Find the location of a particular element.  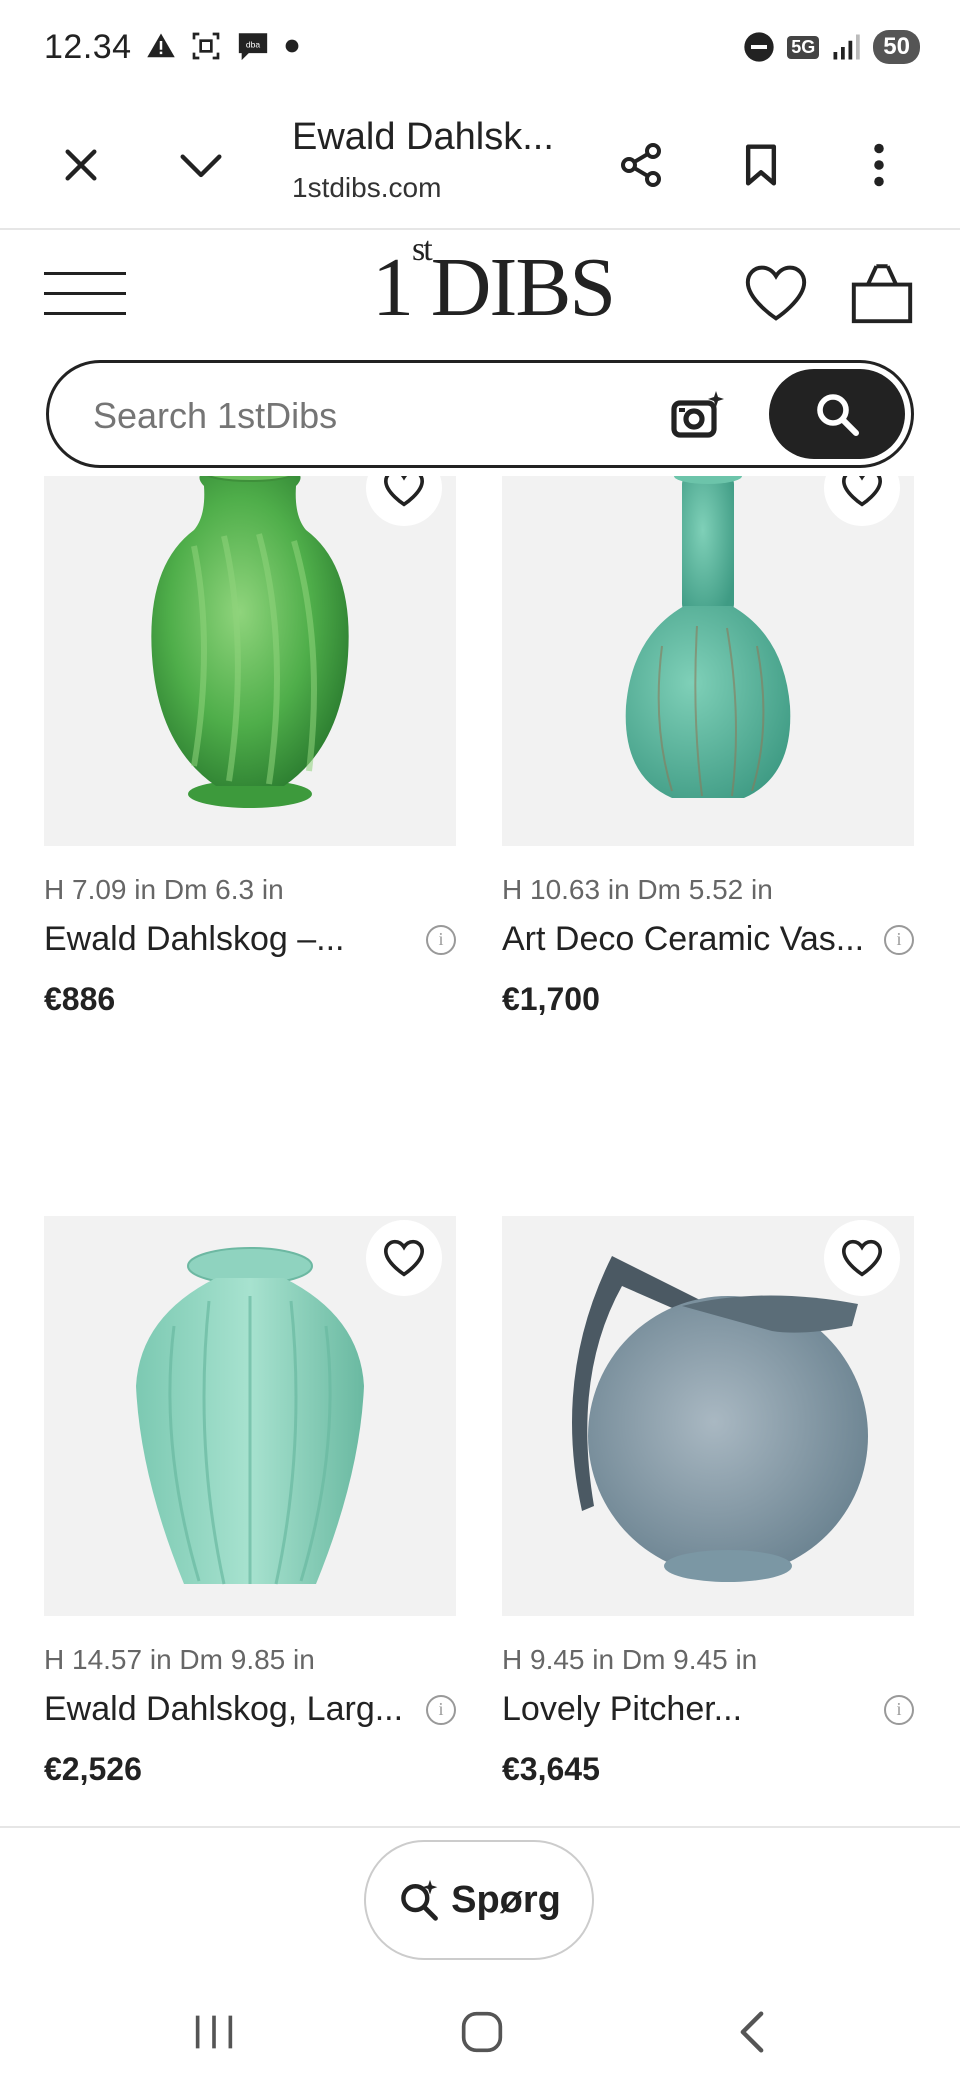

site-logo: 1stDIBS is located at coordinates (494, 281).